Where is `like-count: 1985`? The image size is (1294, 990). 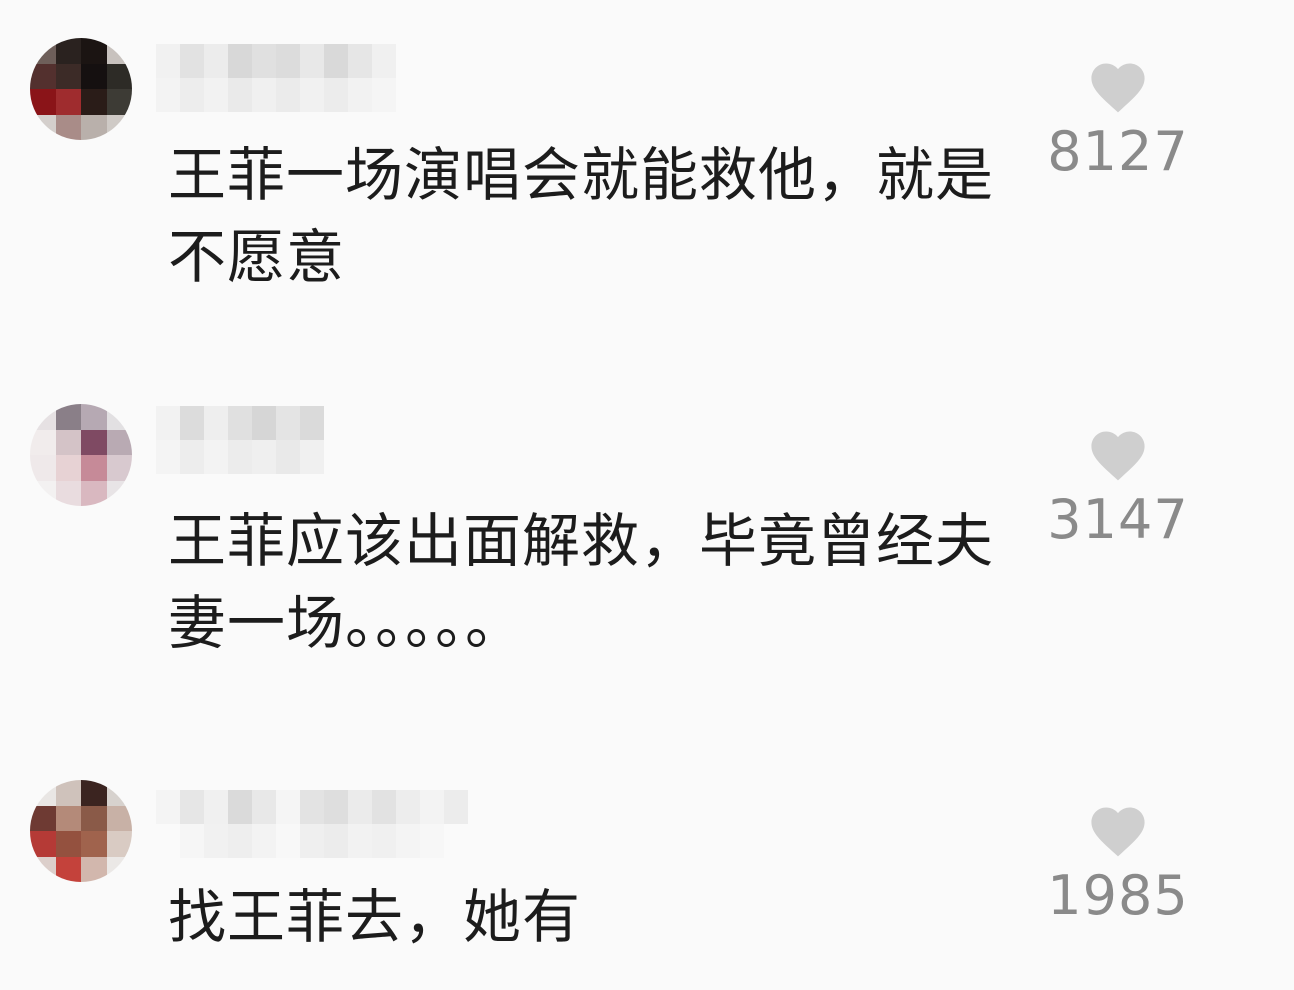 like-count: 1985 is located at coordinates (1118, 895).